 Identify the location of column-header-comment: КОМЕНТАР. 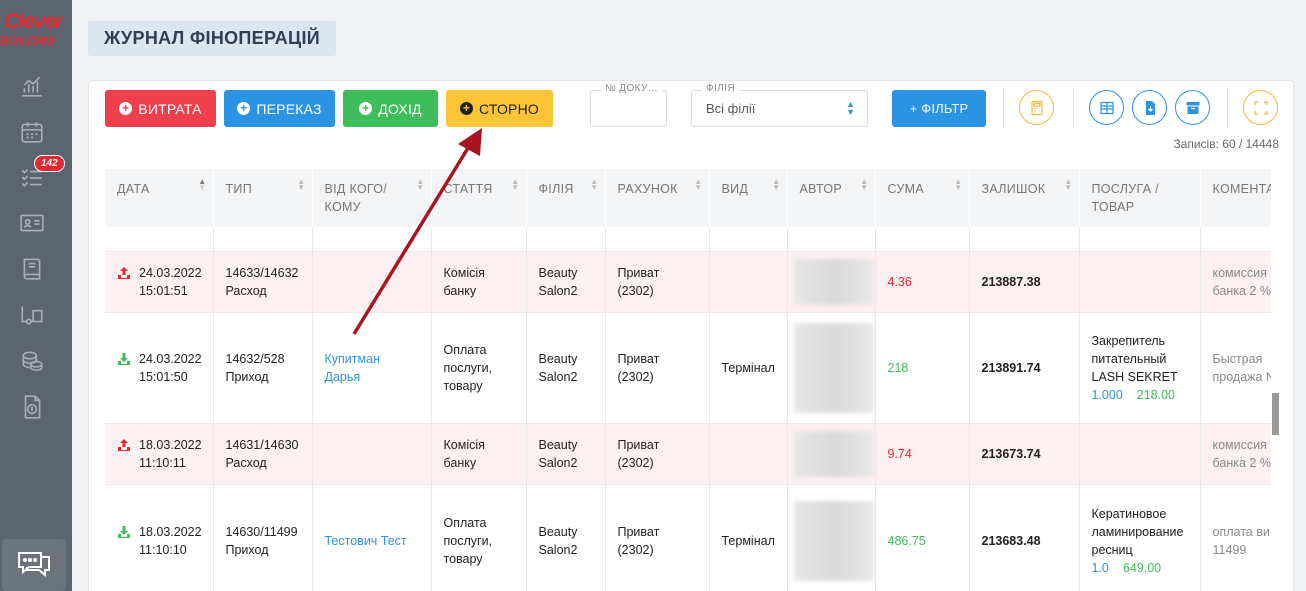
(1235, 198).